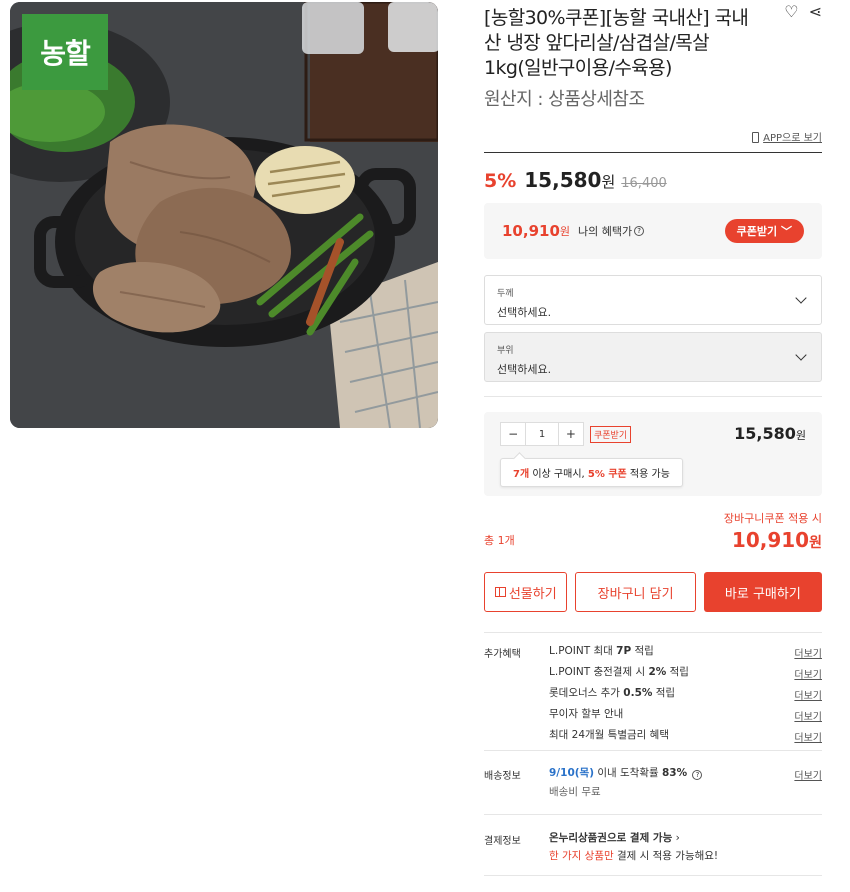  I want to click on delivery-prob: 83%, so click(675, 773).